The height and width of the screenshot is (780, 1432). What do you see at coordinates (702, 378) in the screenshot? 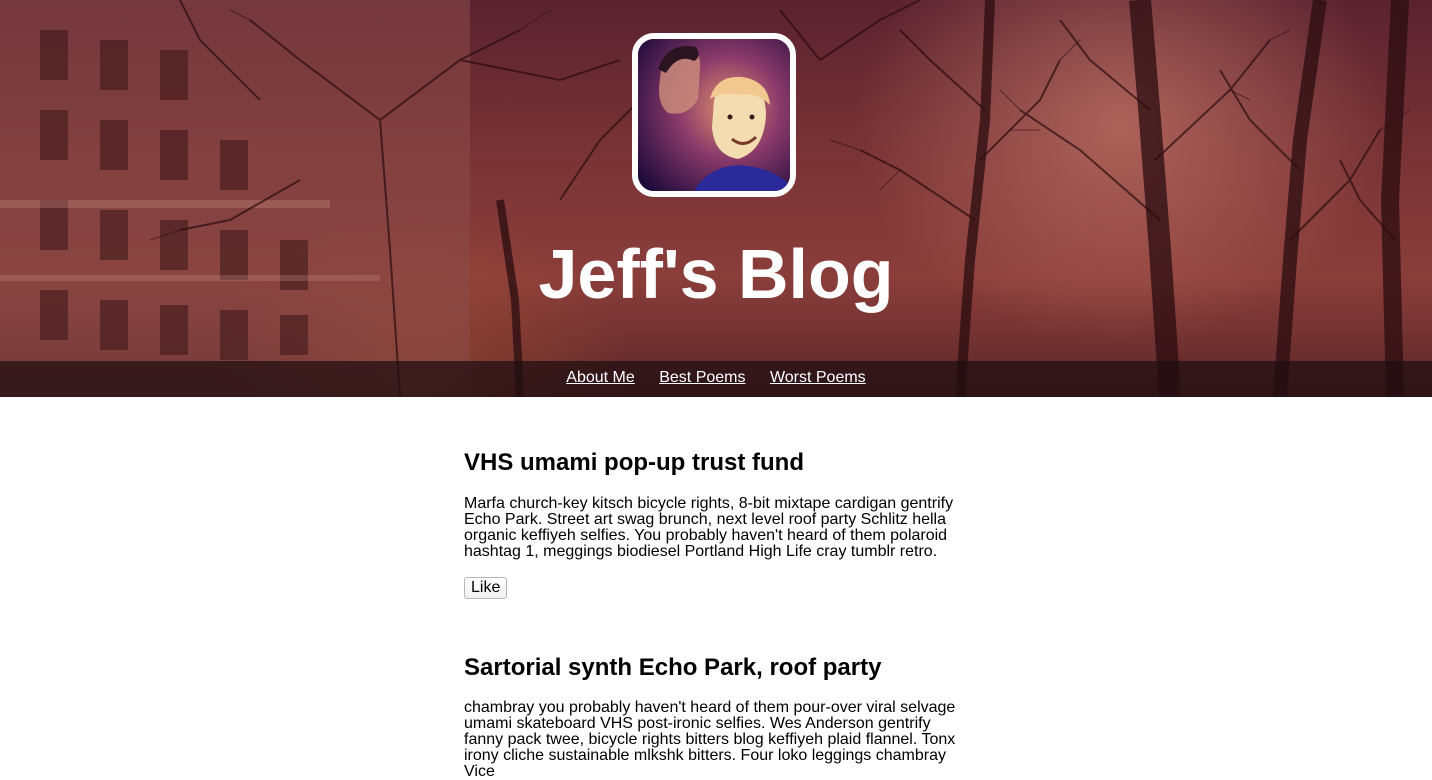
I see `nav-link-best-poems: Best Poems` at bounding box center [702, 378].